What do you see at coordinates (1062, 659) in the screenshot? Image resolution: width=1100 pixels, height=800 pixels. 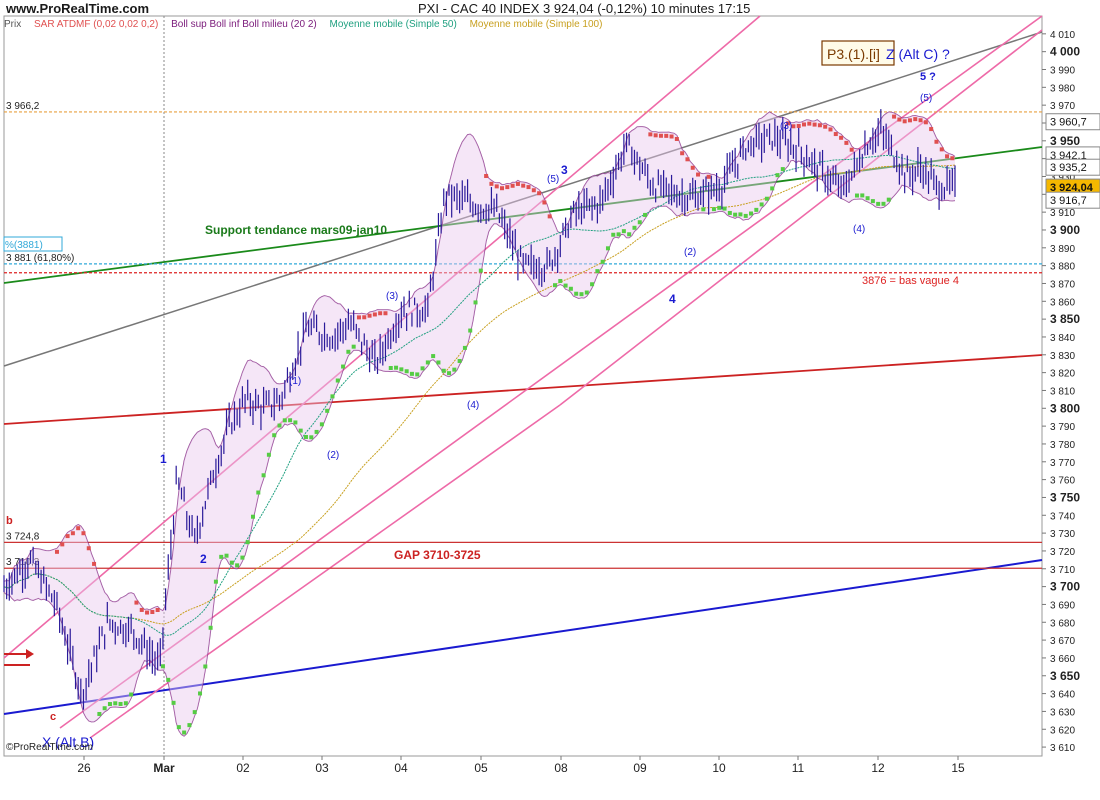 I see `y-tick-label: 3 660` at bounding box center [1062, 659].